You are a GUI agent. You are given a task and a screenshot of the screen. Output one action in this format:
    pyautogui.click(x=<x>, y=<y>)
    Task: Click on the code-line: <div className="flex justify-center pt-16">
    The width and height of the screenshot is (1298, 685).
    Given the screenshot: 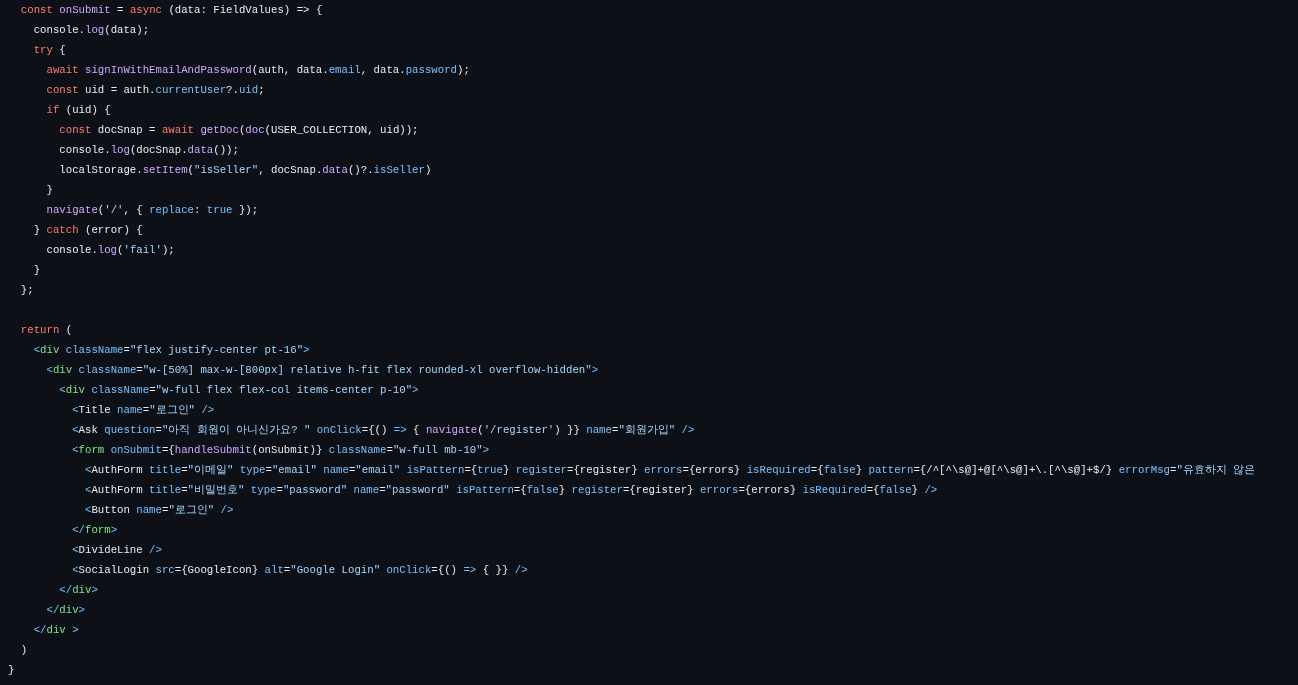 What is the action you would take?
    pyautogui.click(x=171, y=350)
    